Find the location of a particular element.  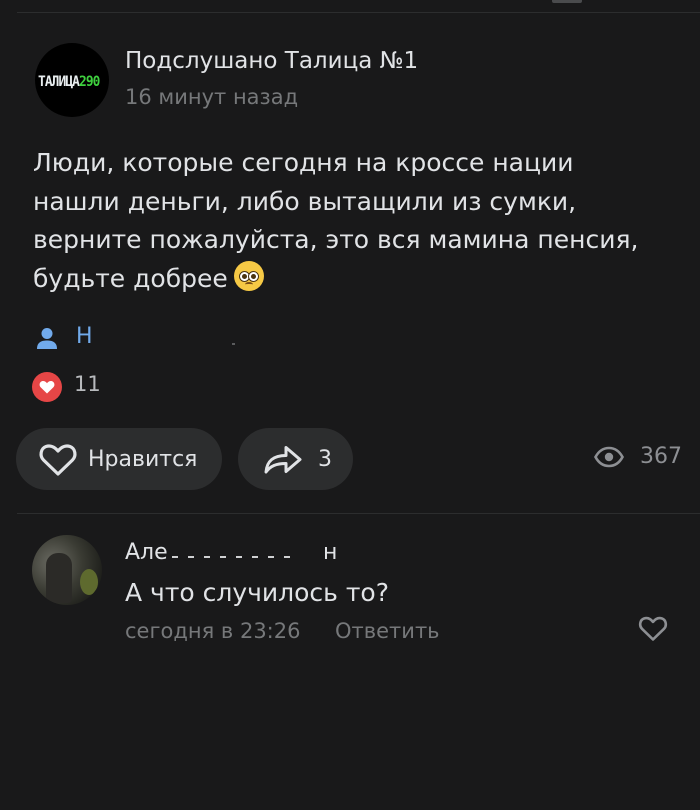

group-name: Подслушано Талица №1 is located at coordinates (271, 61).